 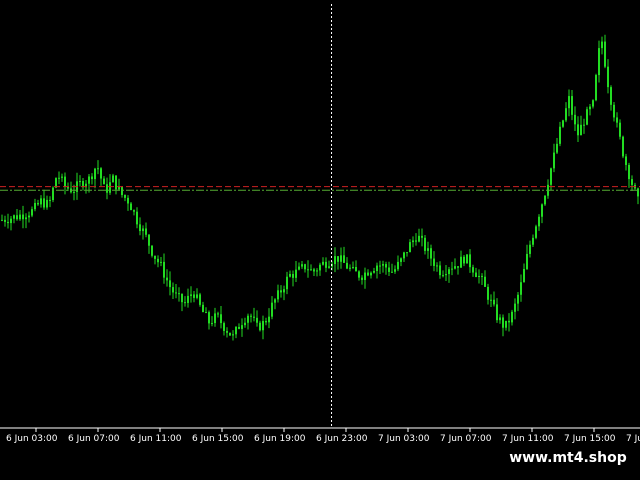 I want to click on x-tick-label: 7 Jun 15:00, so click(x=590, y=439).